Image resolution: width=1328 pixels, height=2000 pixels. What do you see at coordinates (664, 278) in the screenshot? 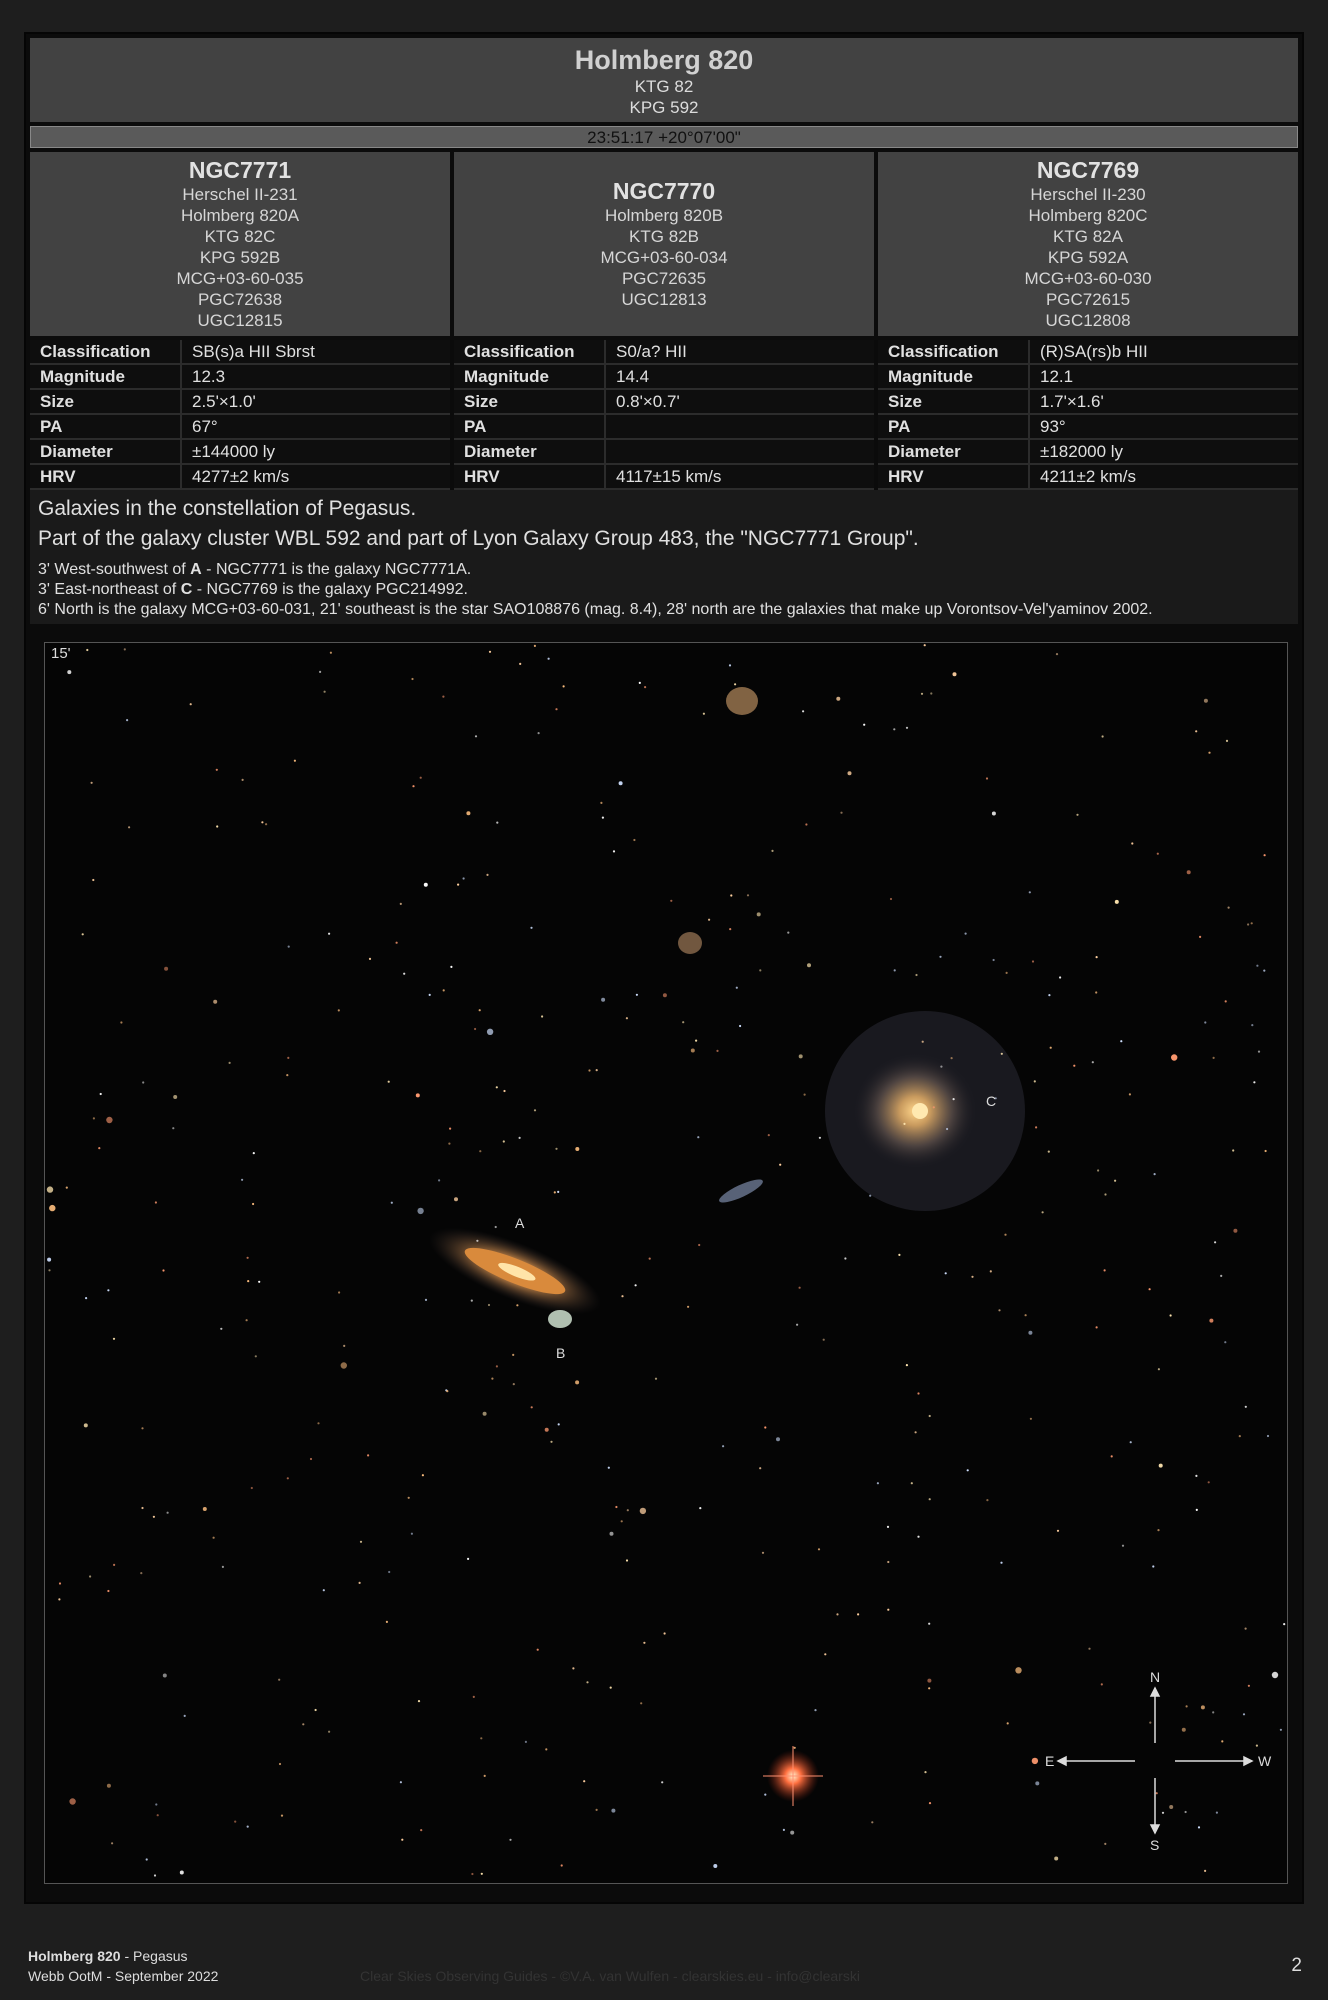
I see `galaxy-alias: PGC72635` at bounding box center [664, 278].